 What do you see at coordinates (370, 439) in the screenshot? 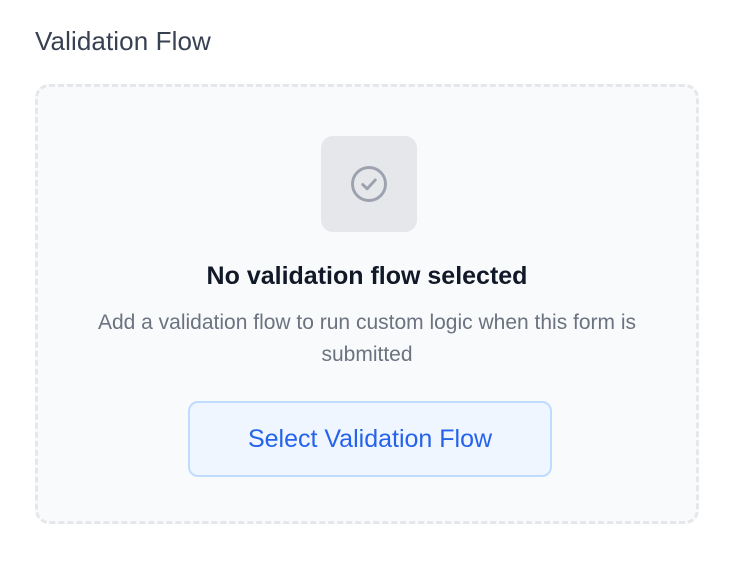
I see `select-validation-flow-button: Select Validation Flow` at bounding box center [370, 439].